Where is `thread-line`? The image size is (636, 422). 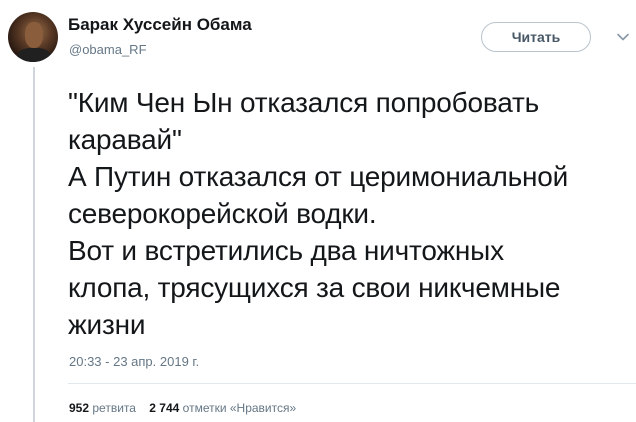
thread-line is located at coordinates (34, 244).